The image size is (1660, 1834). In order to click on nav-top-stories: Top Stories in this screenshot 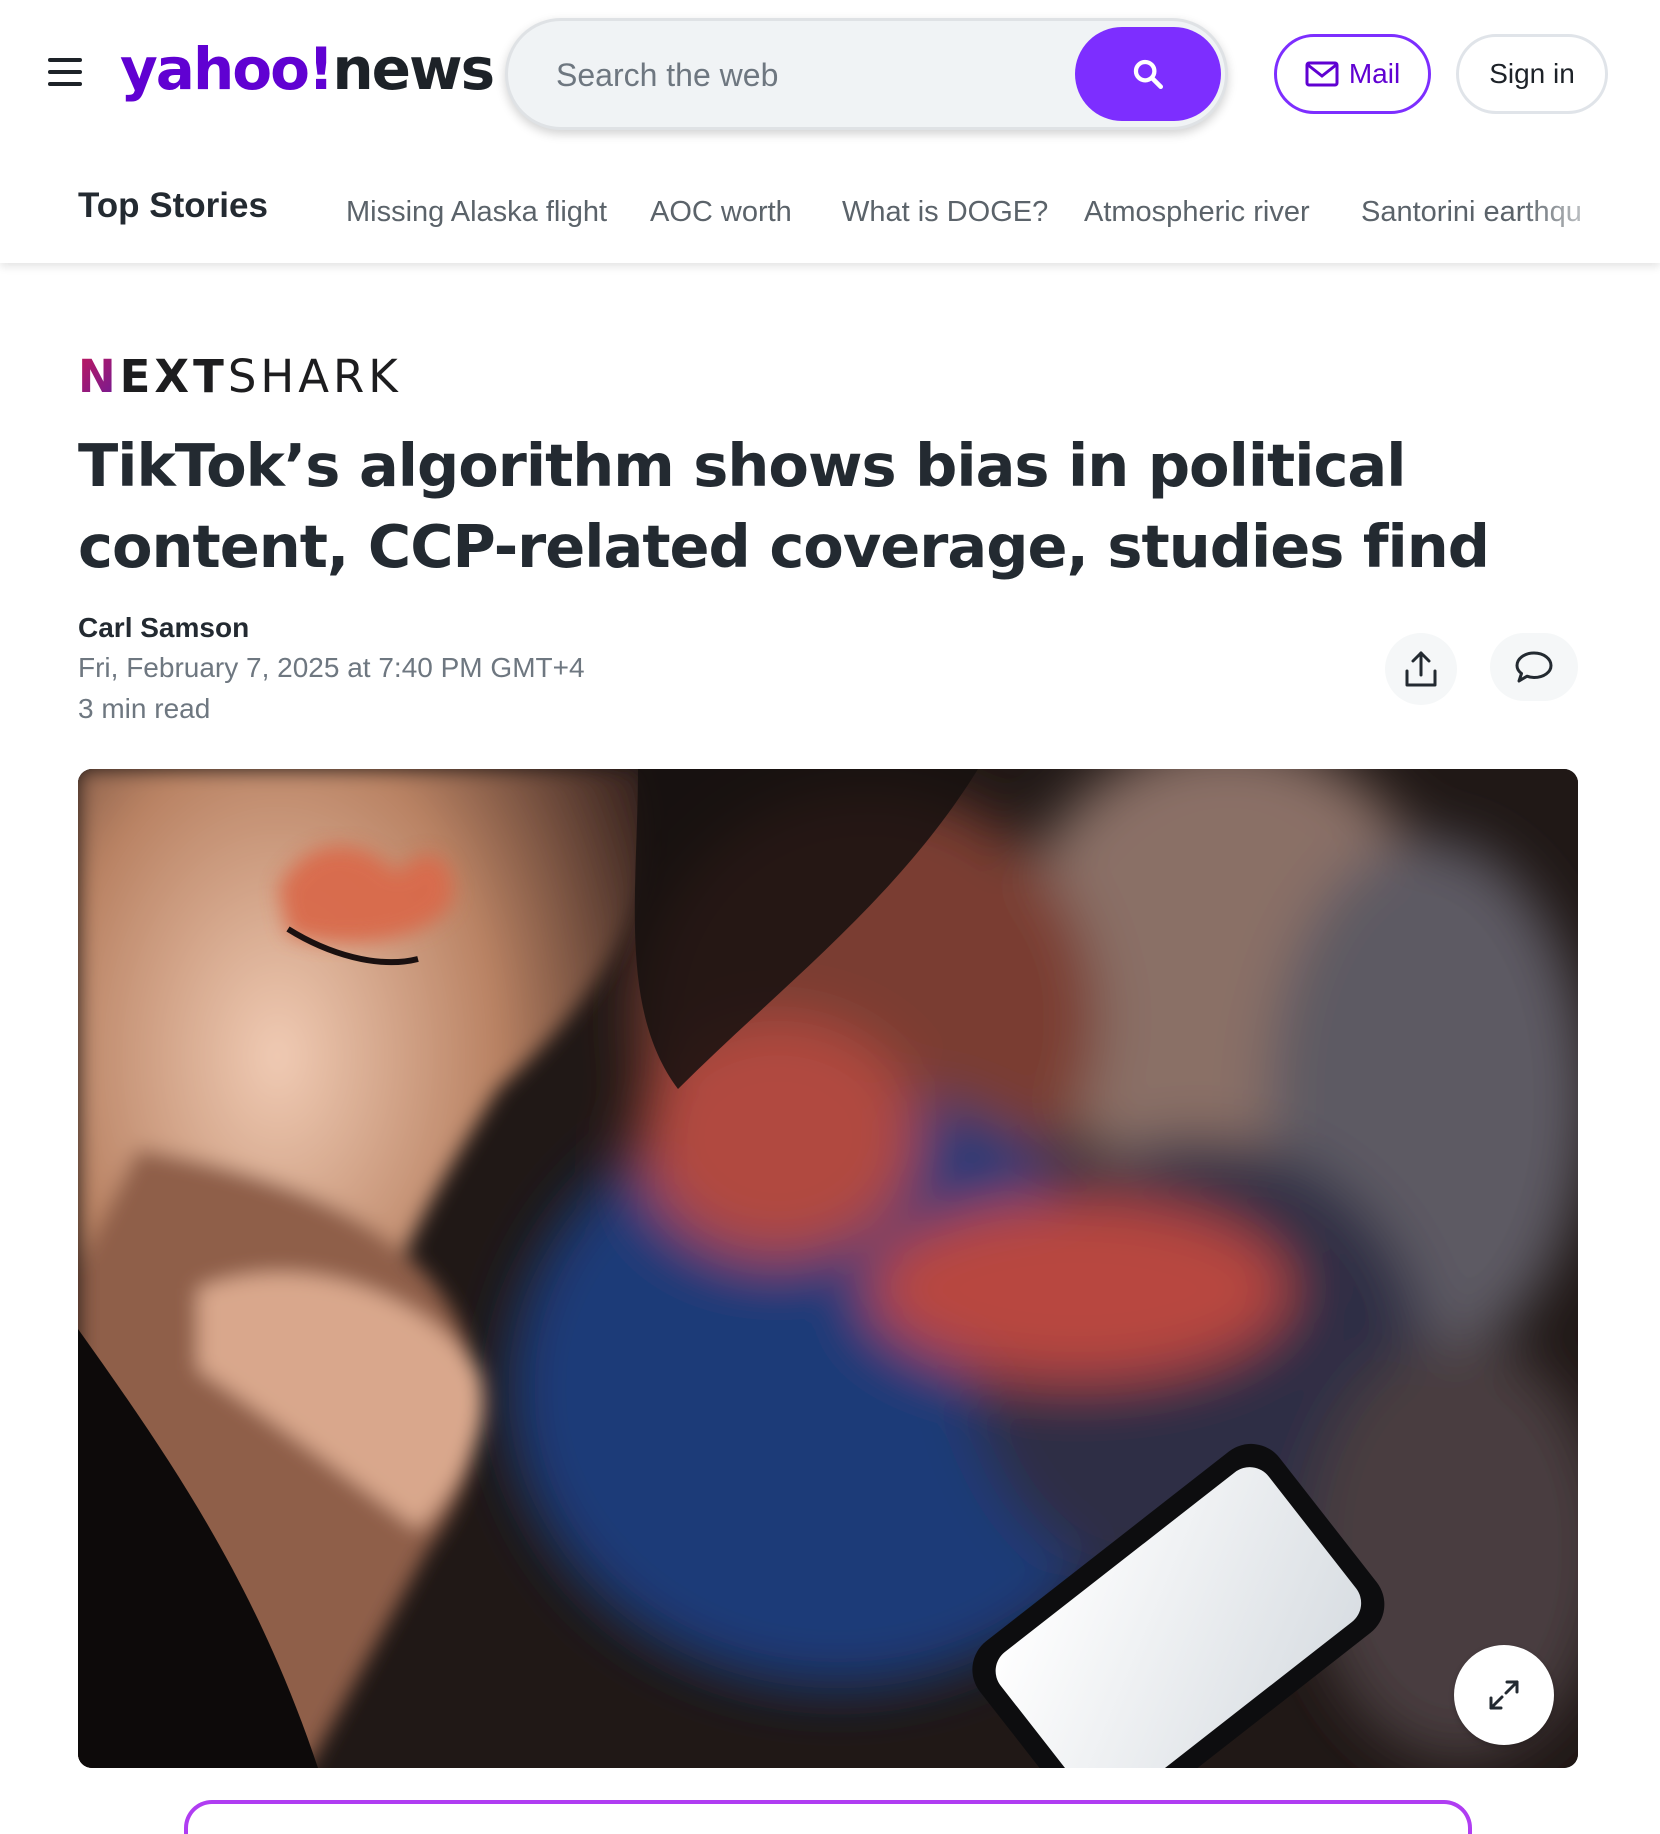, I will do `click(173, 206)`.